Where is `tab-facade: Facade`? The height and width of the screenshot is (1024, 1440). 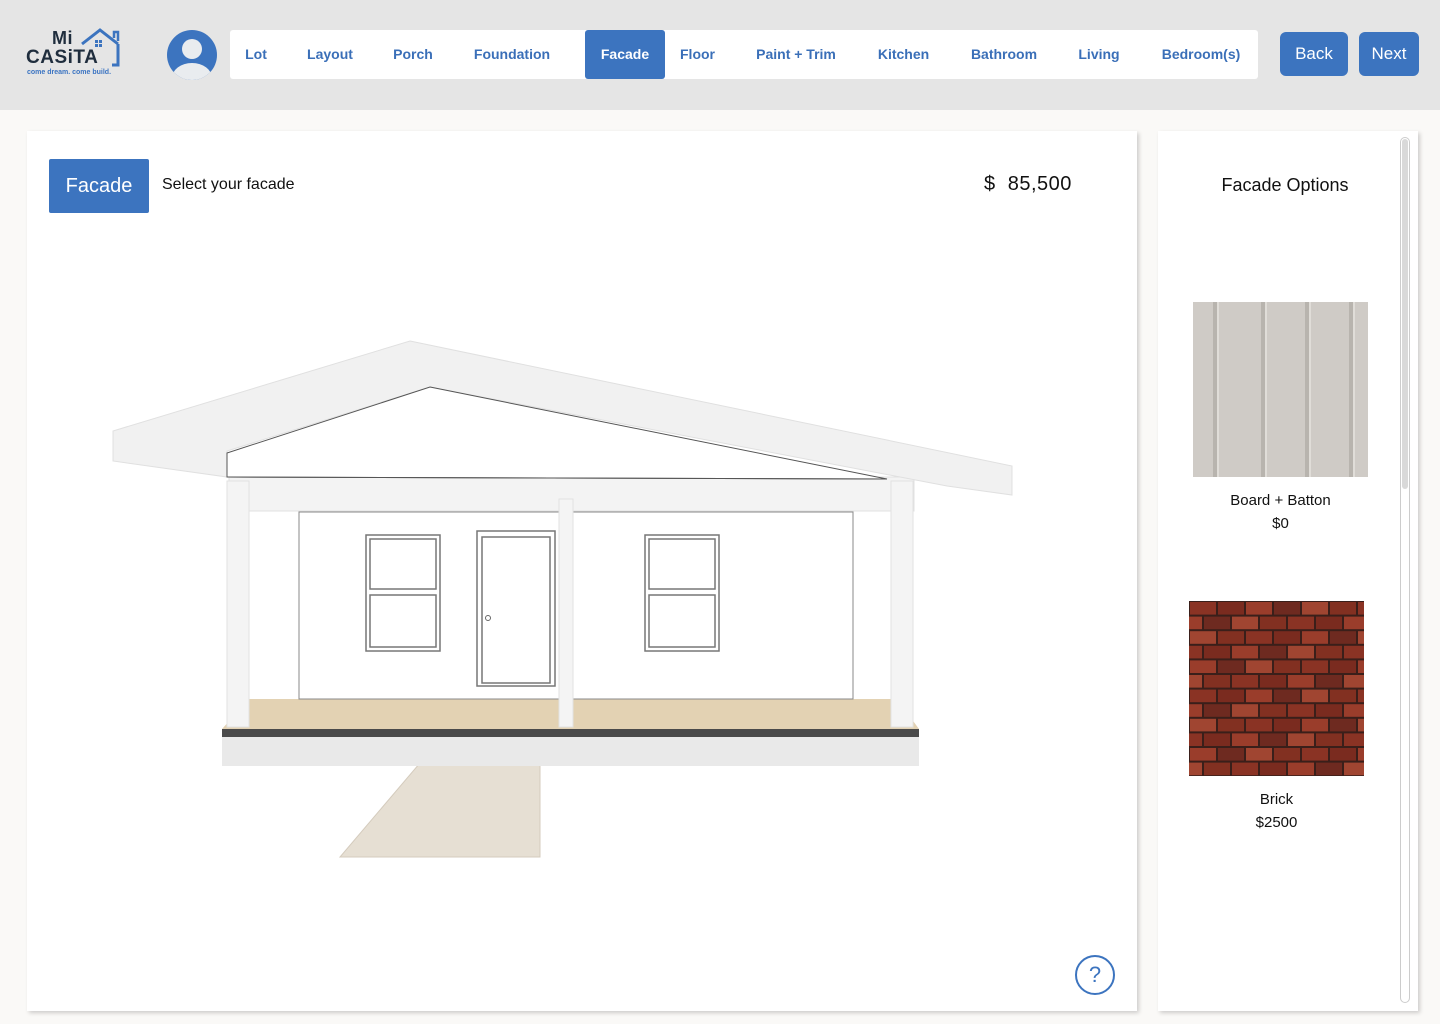
tab-facade: Facade is located at coordinates (625, 54).